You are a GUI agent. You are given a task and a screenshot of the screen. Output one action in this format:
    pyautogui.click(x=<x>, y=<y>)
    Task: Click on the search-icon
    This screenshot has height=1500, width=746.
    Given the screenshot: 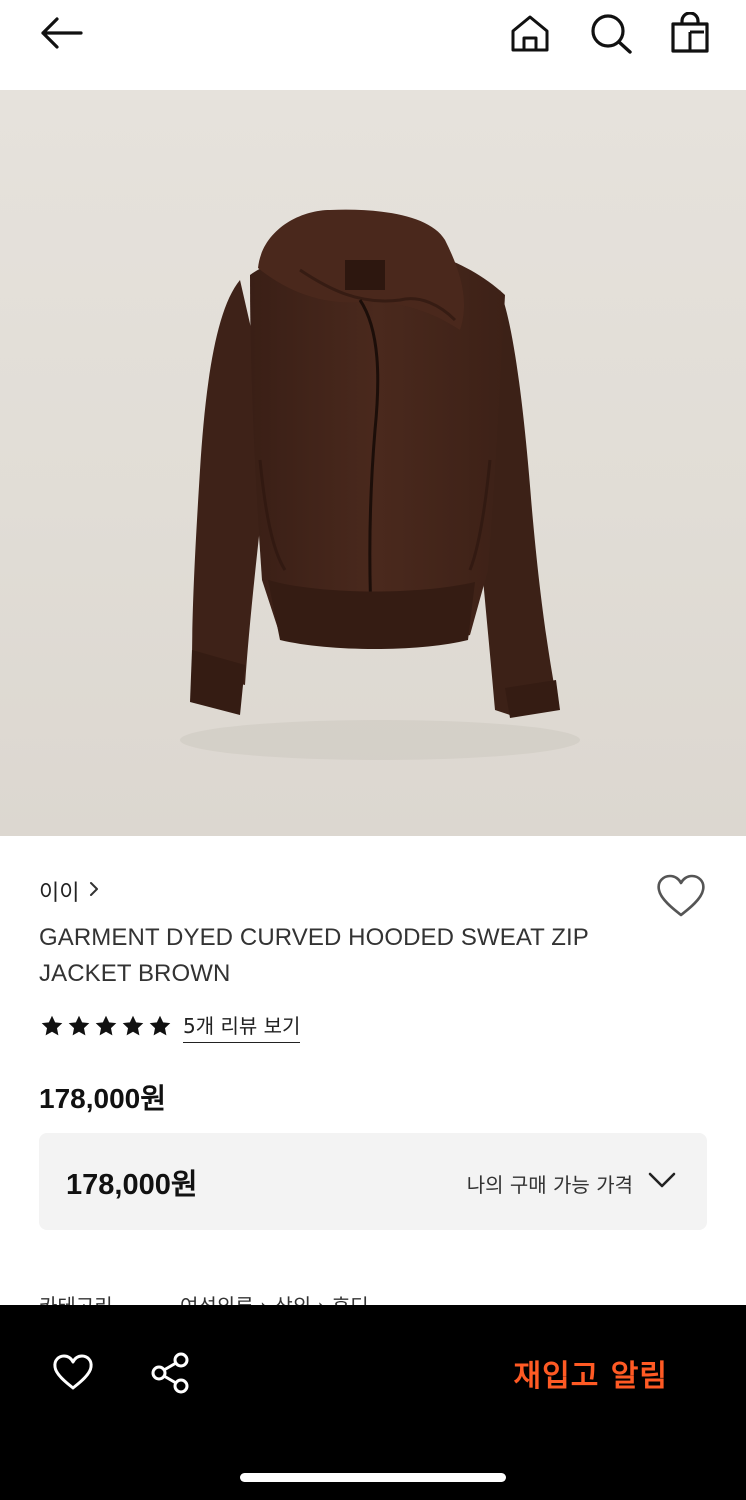 What is the action you would take?
    pyautogui.click(x=611, y=33)
    